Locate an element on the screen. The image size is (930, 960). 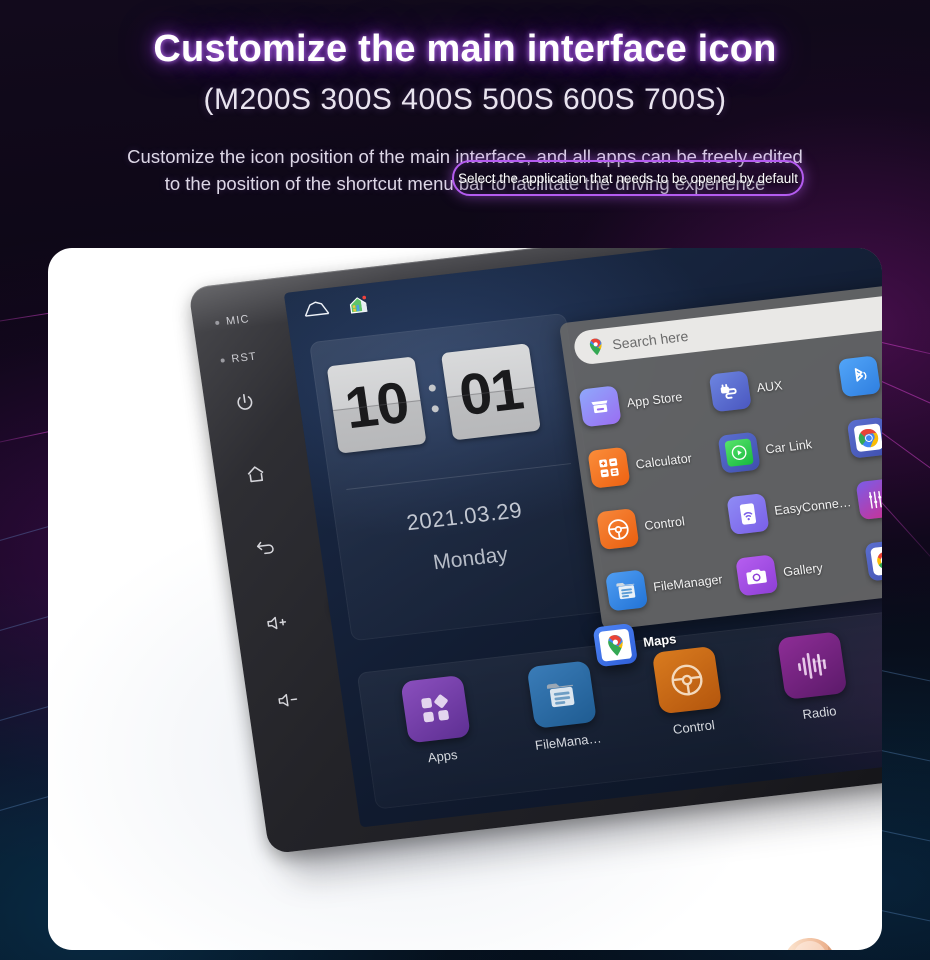
car-link-icon is located at coordinates (739, 452).